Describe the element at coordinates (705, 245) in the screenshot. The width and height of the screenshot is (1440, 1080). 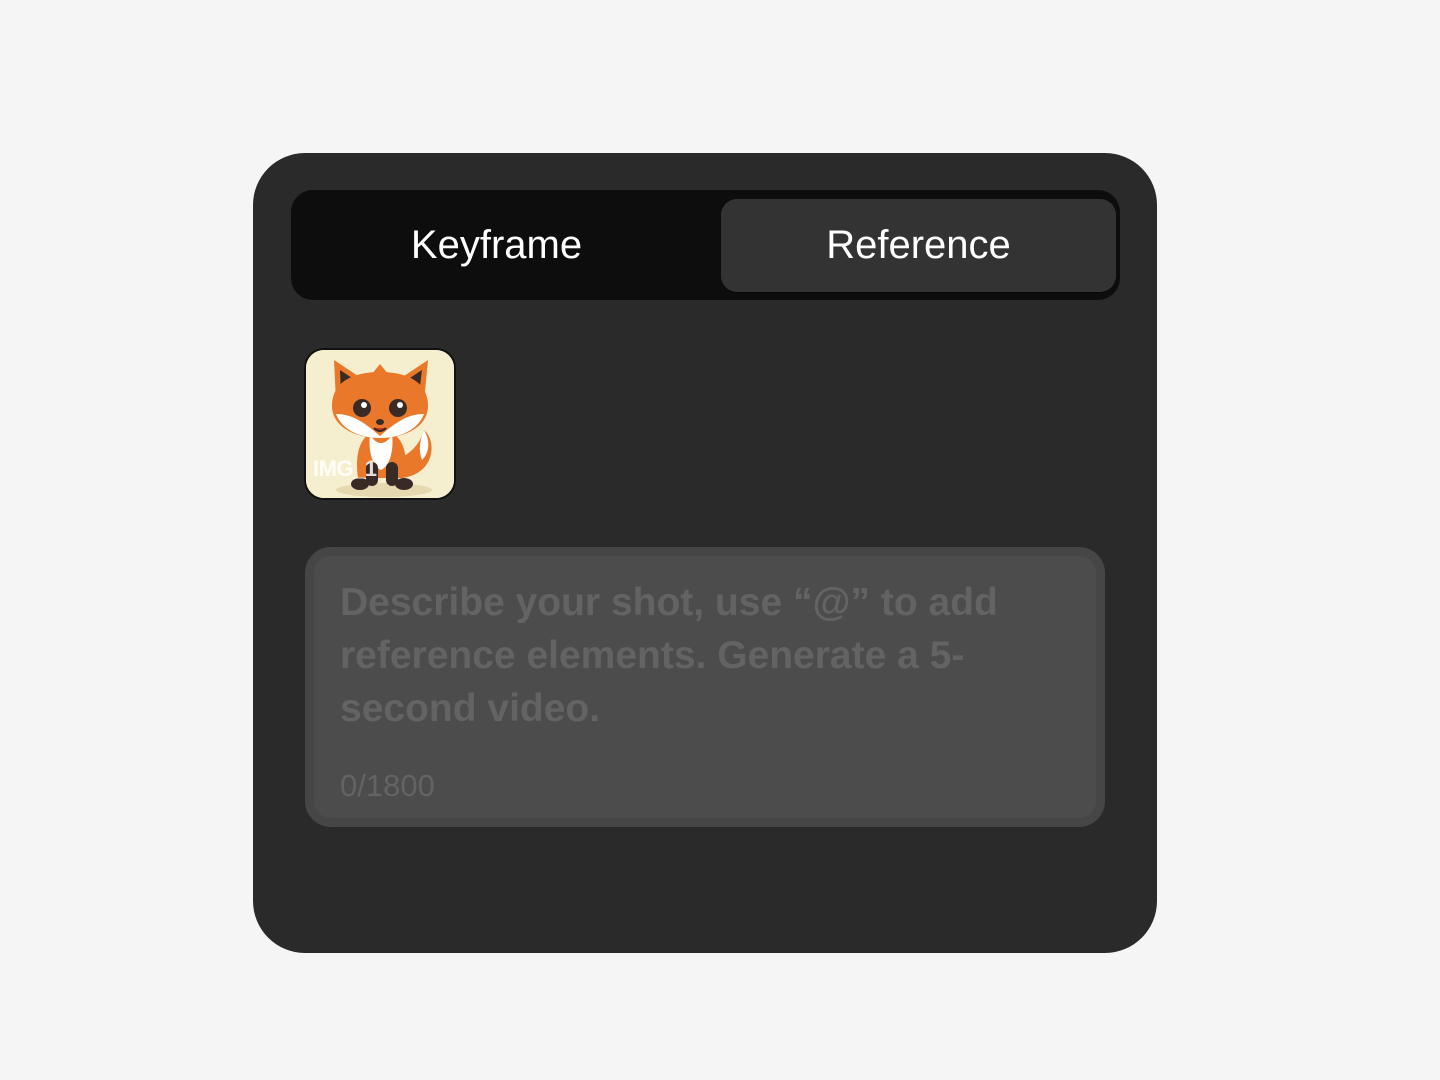
I see `mode-tabs: Keyframe Reference` at that location.